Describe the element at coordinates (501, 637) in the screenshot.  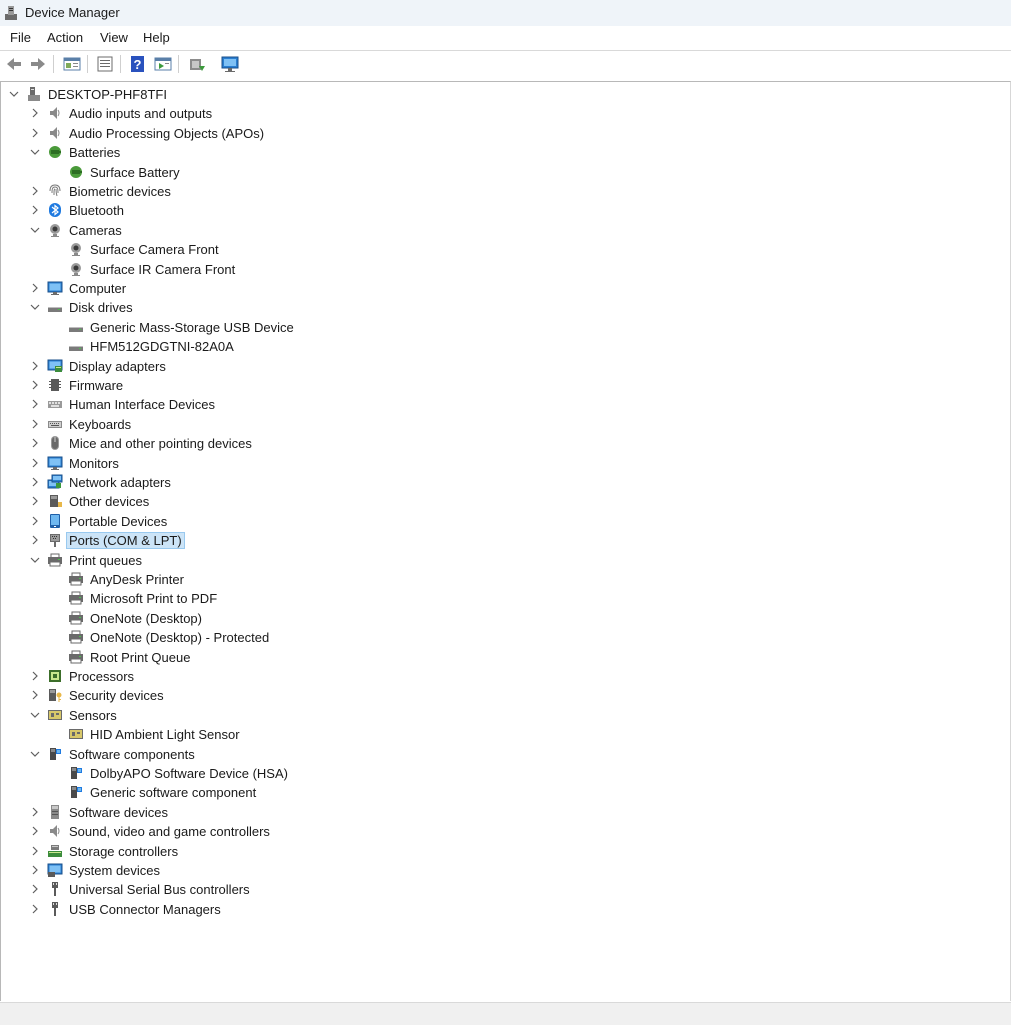
I see `tree-item-onenote-desktop-protected: OneNote (Desktop) - Protected` at that location.